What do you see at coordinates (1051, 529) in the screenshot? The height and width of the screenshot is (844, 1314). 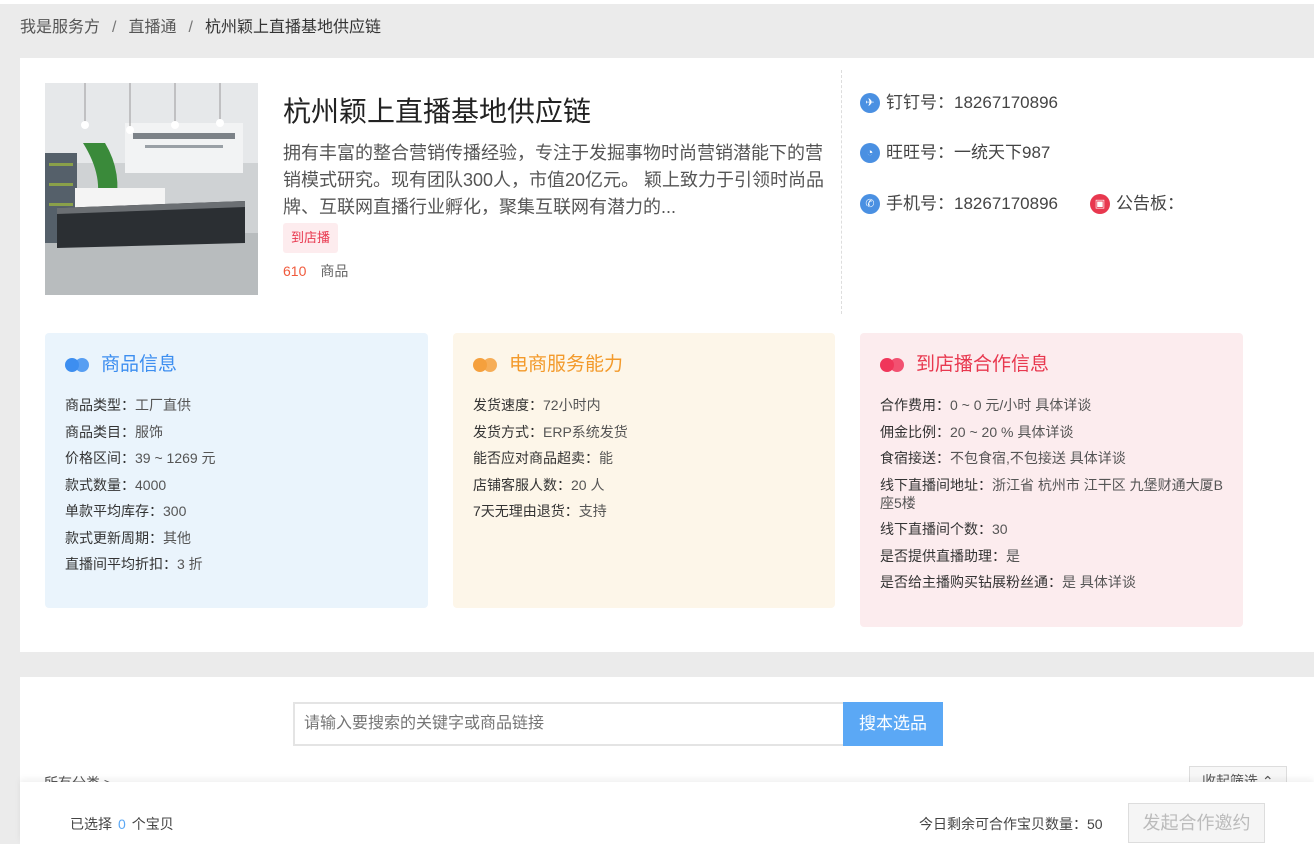 I see `info-row: 线下直播间个数：30` at bounding box center [1051, 529].